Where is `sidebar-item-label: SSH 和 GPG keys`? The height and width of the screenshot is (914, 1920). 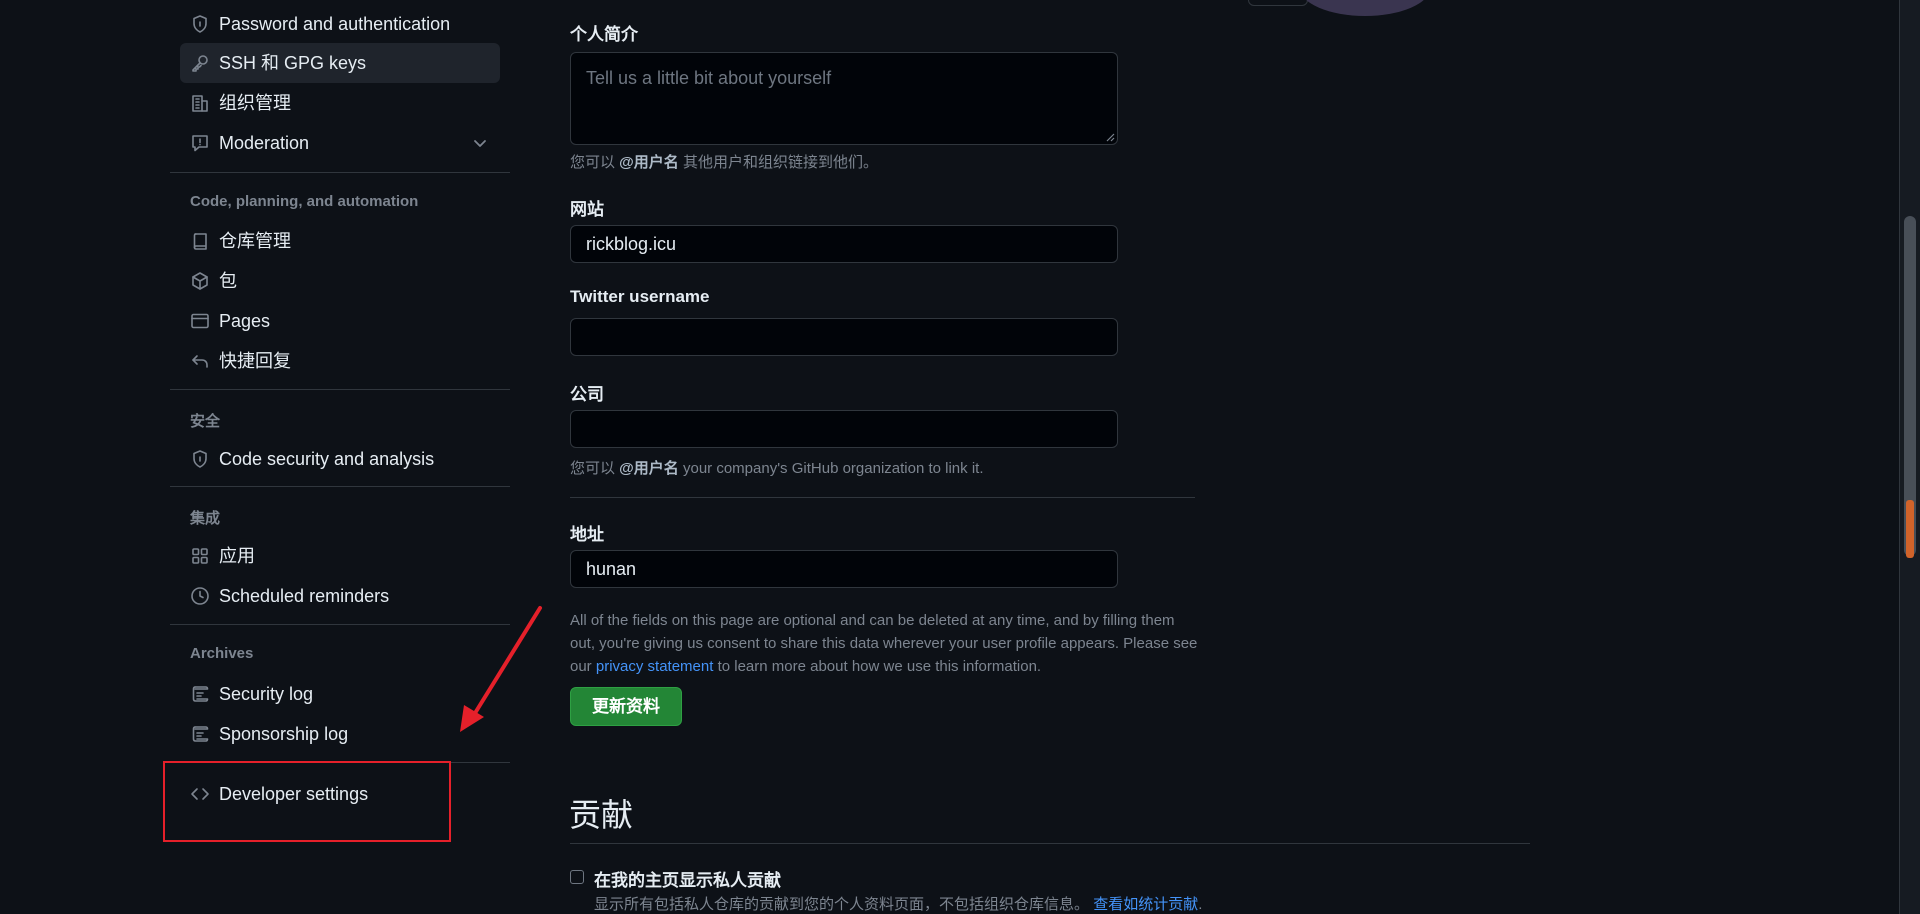
sidebar-item-label: SSH 和 GPG keys is located at coordinates (293, 63).